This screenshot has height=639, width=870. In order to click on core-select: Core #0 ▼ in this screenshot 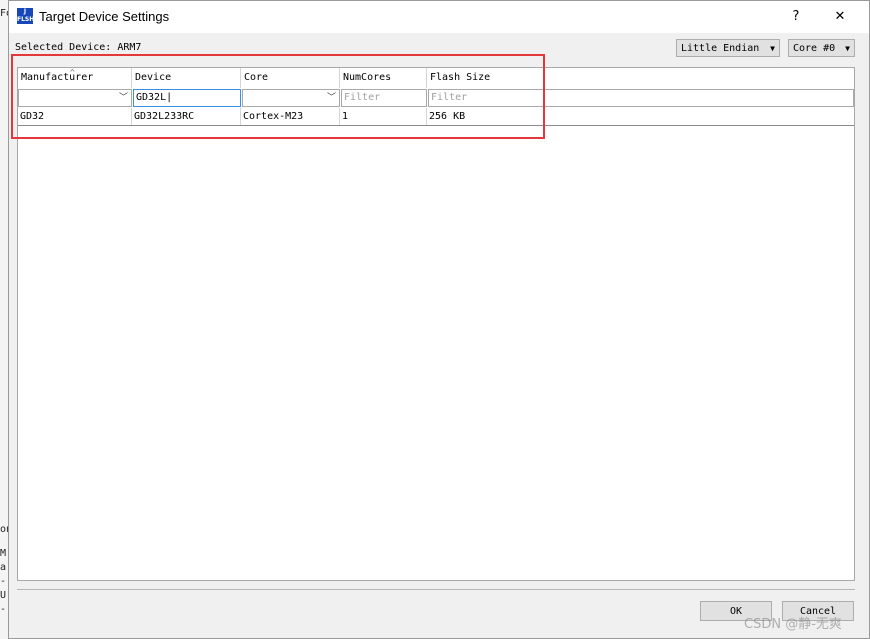, I will do `click(821, 48)`.